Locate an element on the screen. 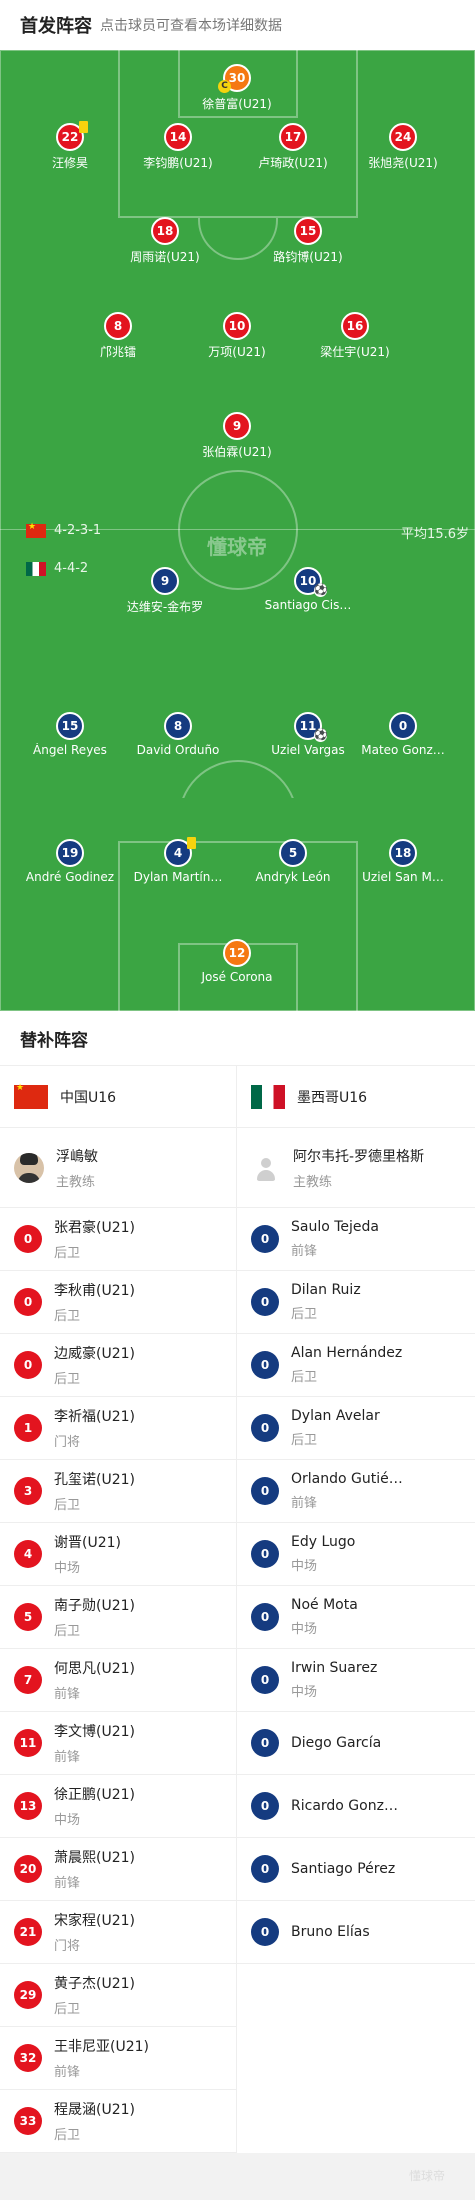  player-name: 李钧鹏(U21) is located at coordinates (178, 163).